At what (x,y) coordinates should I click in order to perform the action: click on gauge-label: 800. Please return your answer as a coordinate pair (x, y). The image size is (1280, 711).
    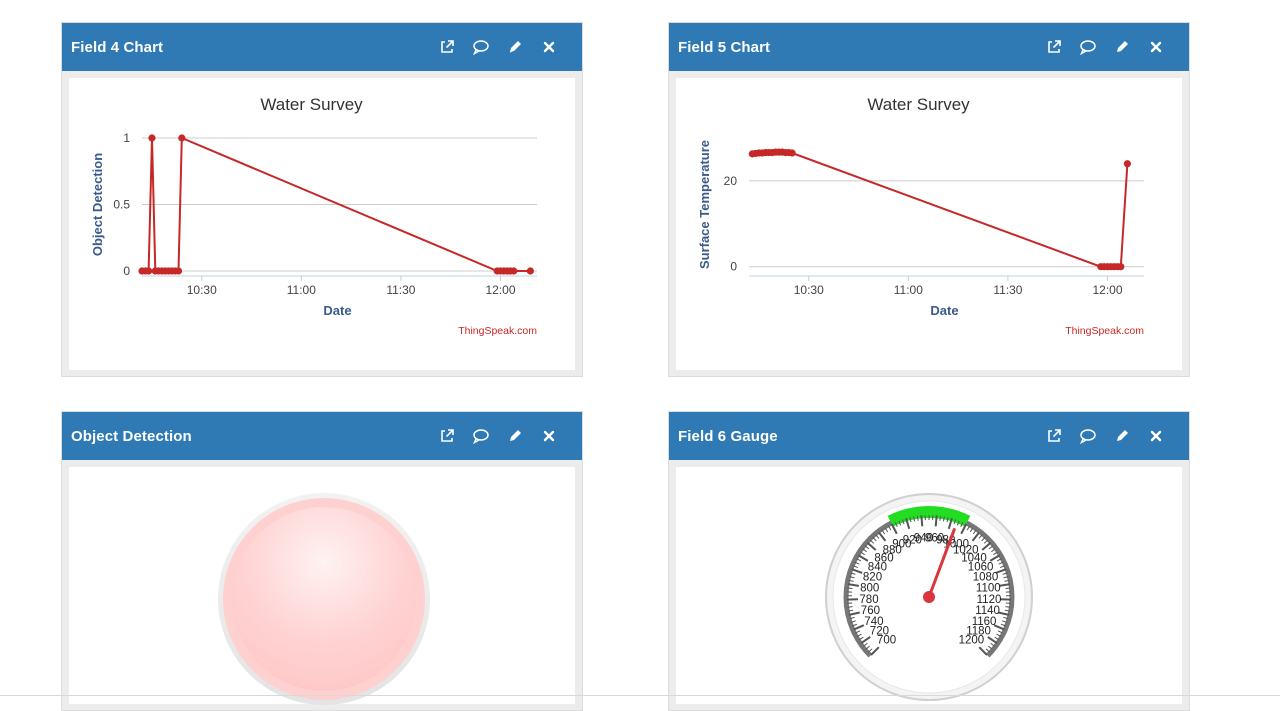
    Looking at the image, I should click on (869, 589).